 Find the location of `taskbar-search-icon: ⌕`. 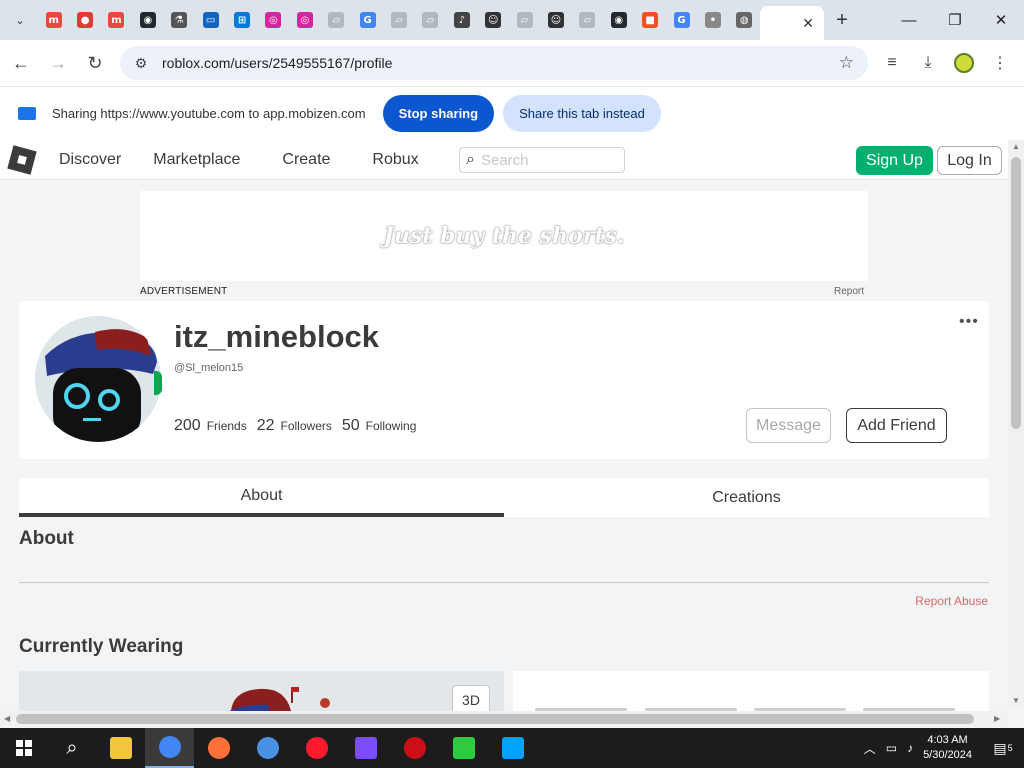

taskbar-search-icon: ⌕ is located at coordinates (72, 748).